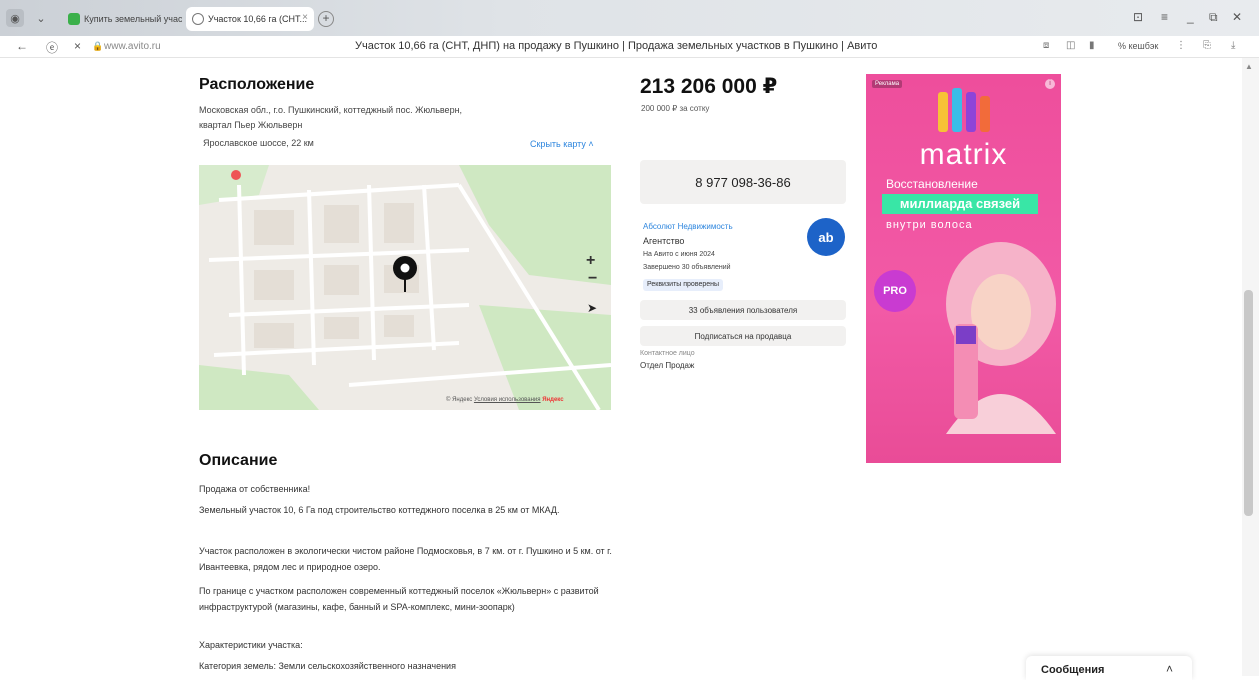 This screenshot has height=680, width=1259. Describe the element at coordinates (41, 18) in the screenshot. I see `tabs-dropdown-icon: ⌄` at that location.